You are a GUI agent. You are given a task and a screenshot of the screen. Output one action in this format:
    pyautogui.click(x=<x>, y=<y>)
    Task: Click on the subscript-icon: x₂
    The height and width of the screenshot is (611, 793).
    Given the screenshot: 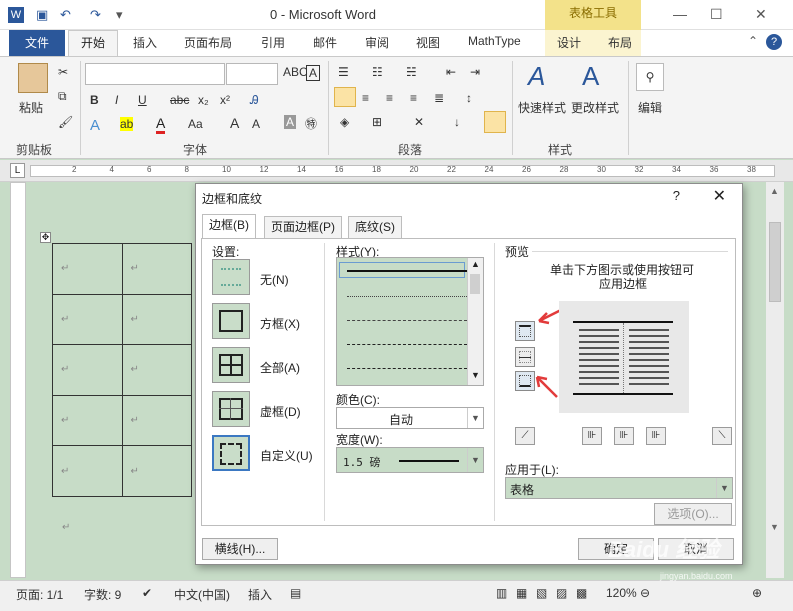 What is the action you would take?
    pyautogui.click(x=203, y=100)
    